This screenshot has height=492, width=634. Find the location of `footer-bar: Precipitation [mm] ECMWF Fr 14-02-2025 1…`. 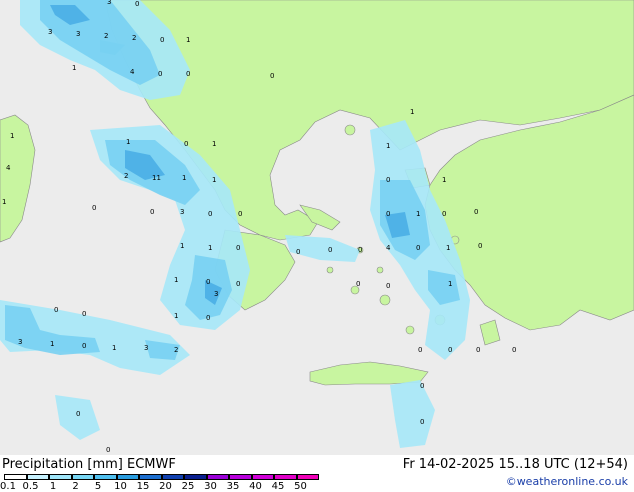

footer-bar: Precipitation [mm] ECMWF Fr 14-02-2025 1… is located at coordinates (317, 473).